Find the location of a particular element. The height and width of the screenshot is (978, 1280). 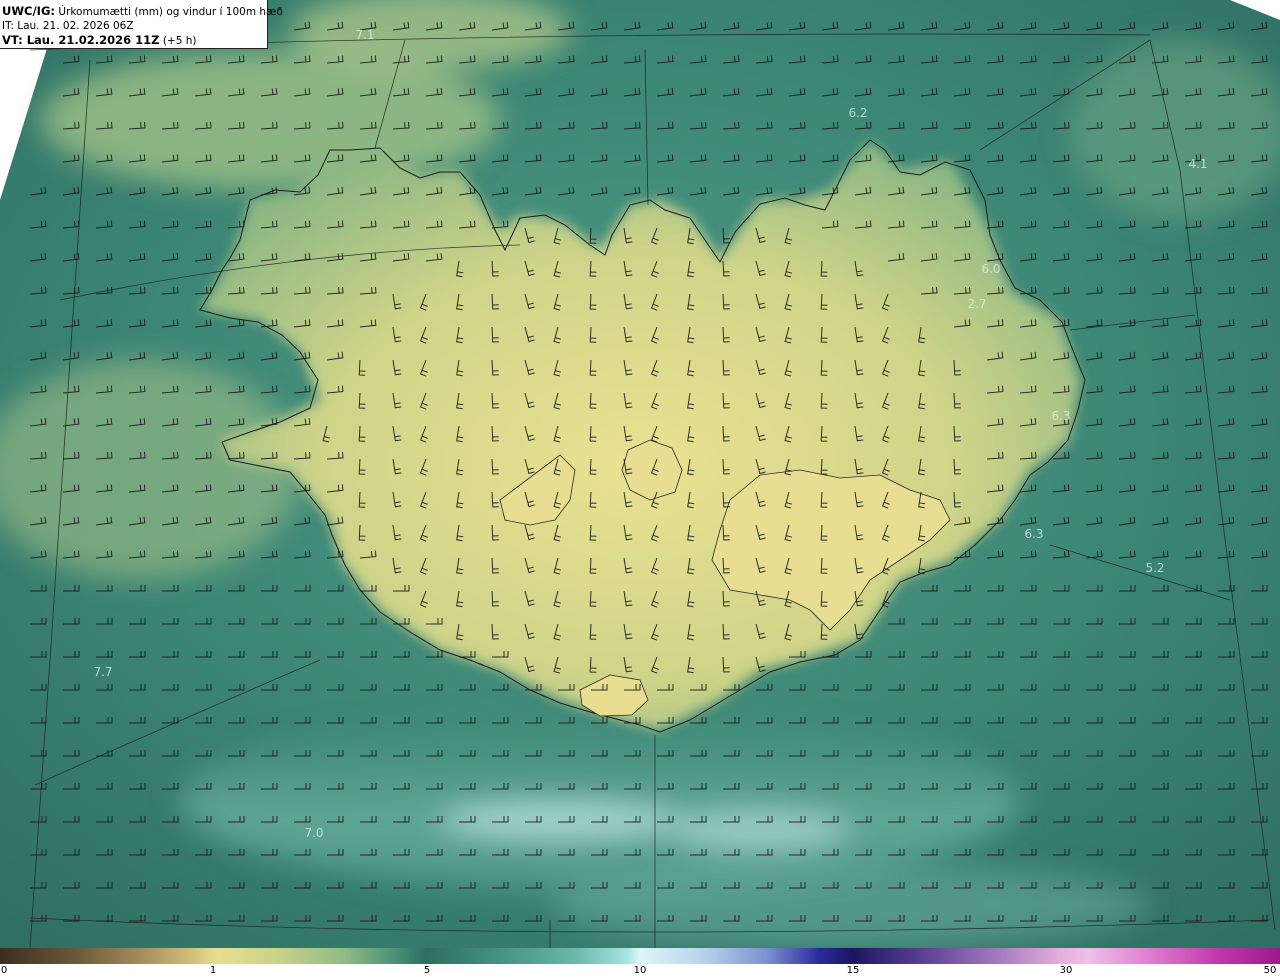

colorbar-tick: 10 is located at coordinates (640, 970).